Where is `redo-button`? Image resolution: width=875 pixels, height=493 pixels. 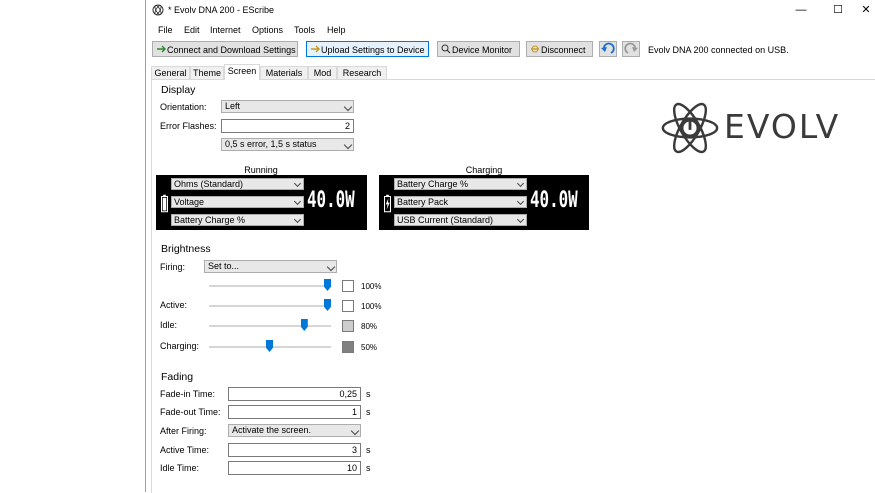
redo-button is located at coordinates (631, 49).